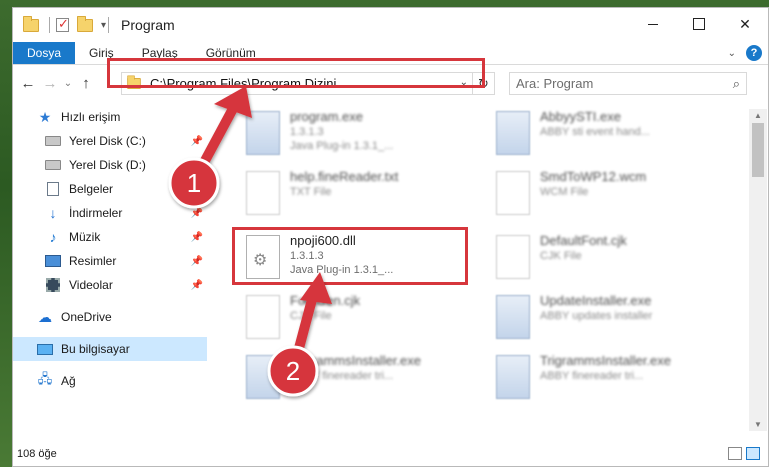 This screenshot has width=769, height=467. I want to click on tab-gorunum: Görünüm, so click(231, 53).